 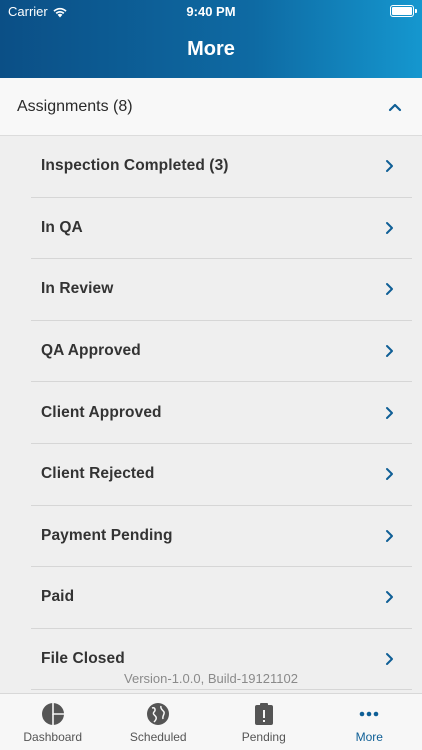 I want to click on list-item-label: Client Rejected, so click(x=98, y=474).